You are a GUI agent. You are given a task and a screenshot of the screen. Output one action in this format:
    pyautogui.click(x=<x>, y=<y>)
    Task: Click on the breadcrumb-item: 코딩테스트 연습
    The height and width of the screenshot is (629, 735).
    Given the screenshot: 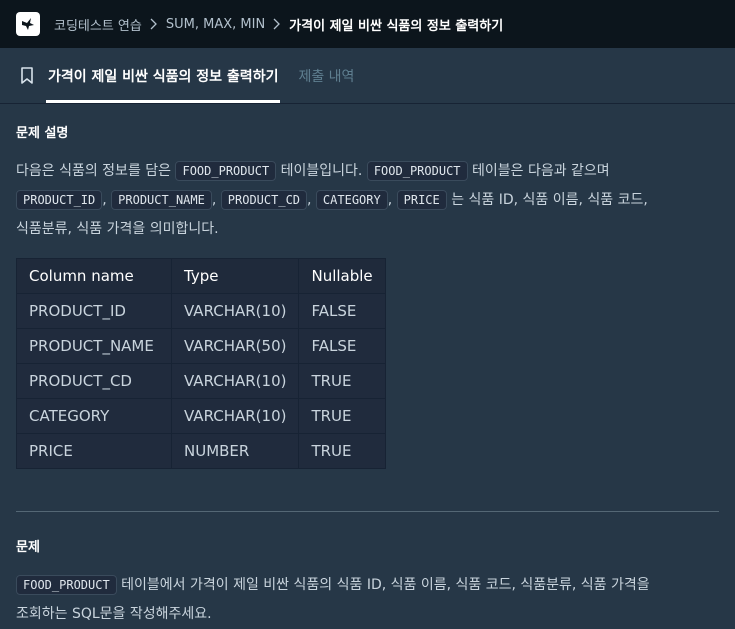 What is the action you would take?
    pyautogui.click(x=98, y=24)
    